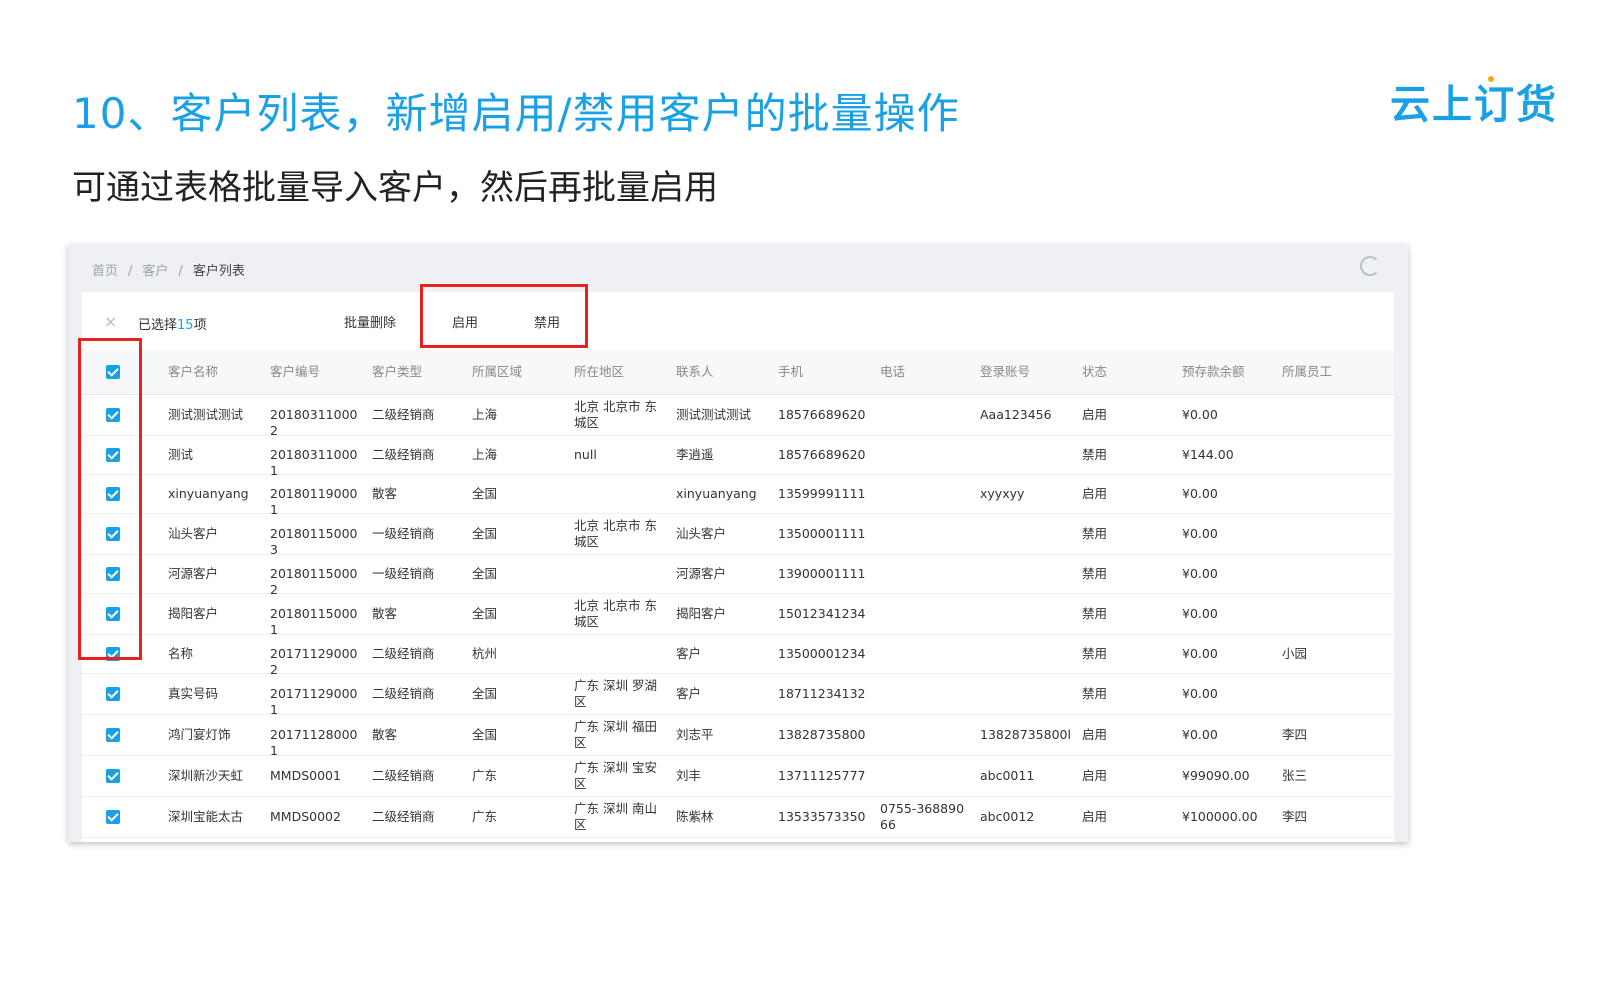 The height and width of the screenshot is (1000, 1600). I want to click on cell-contact: 汕头客户, so click(701, 533).